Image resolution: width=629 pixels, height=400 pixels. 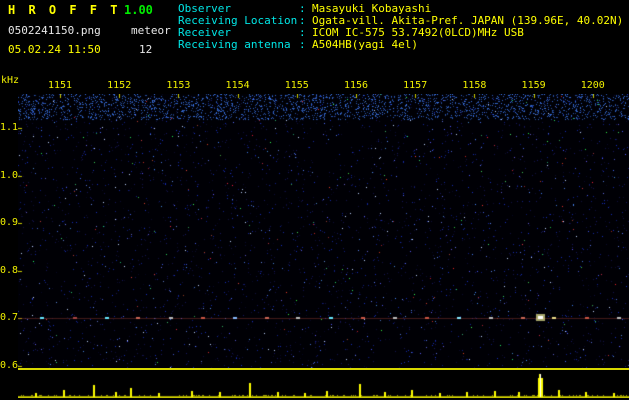 I want to click on x-tick-label: 1153, so click(x=178, y=85).